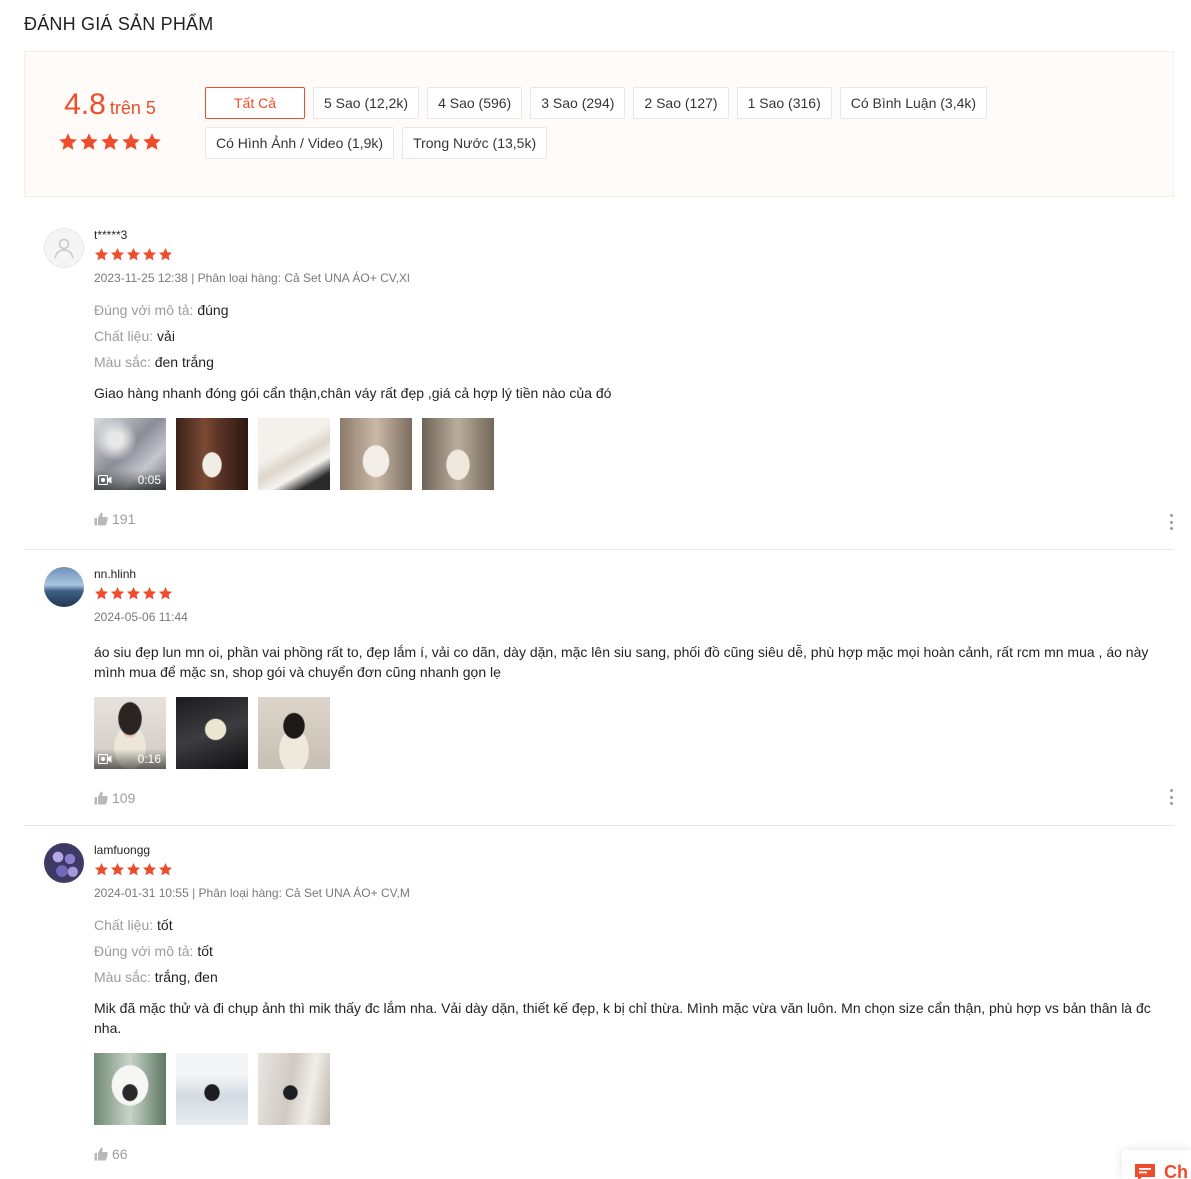 This screenshot has width=1191, height=1179. Describe the element at coordinates (629, 519) in the screenshot. I see `like-button: 191` at that location.